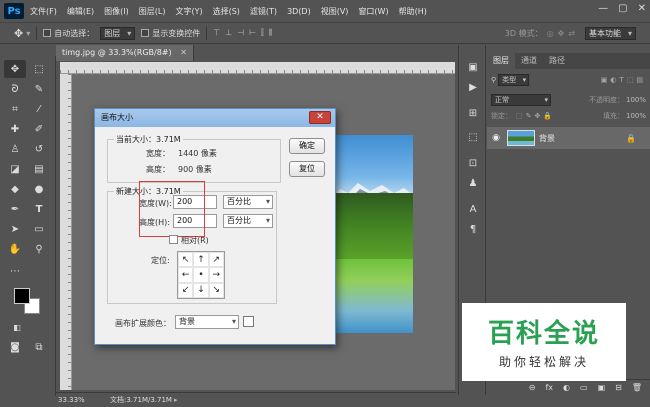  Describe the element at coordinates (473, 113) in the screenshot. I see `adjustments-panel-icon: ⊞` at that location.